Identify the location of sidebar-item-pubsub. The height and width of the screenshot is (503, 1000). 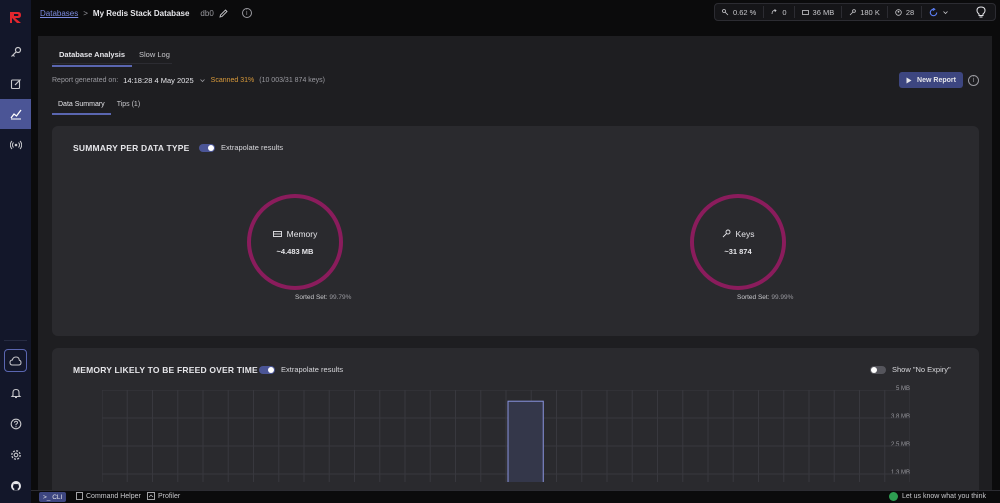
(15, 145).